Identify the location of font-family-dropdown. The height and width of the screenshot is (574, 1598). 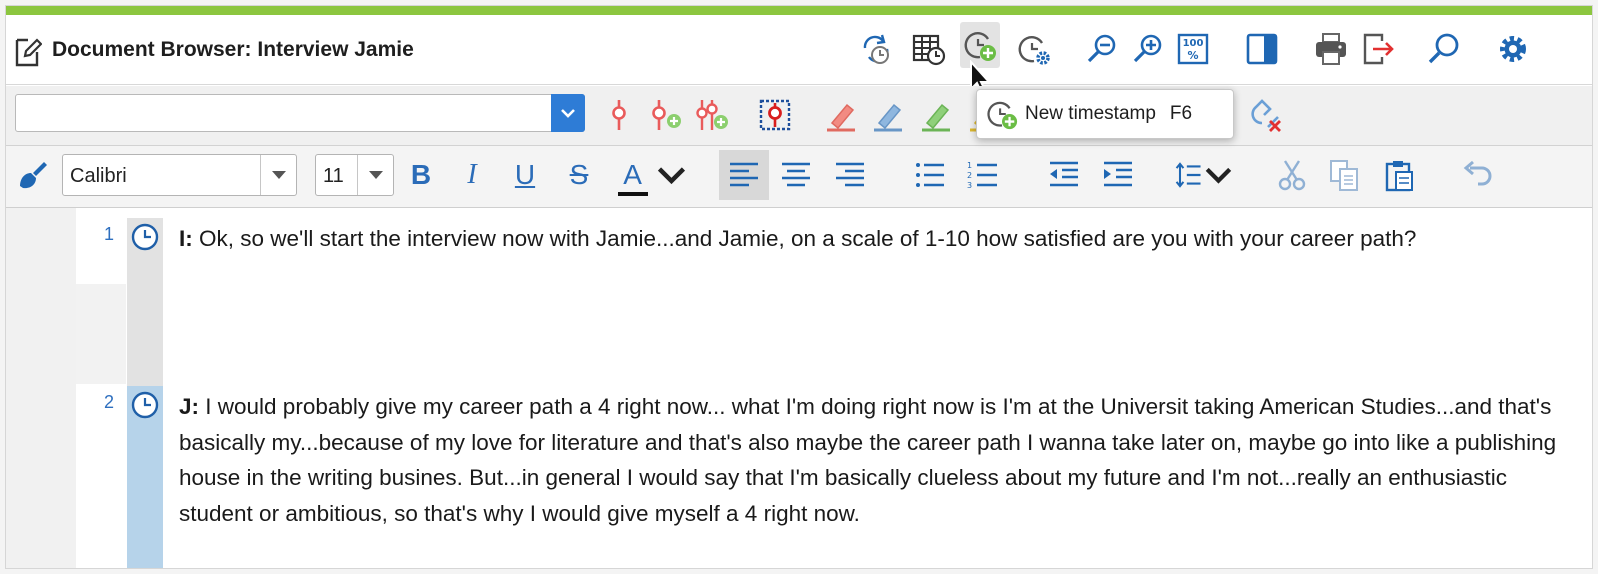
(278, 175).